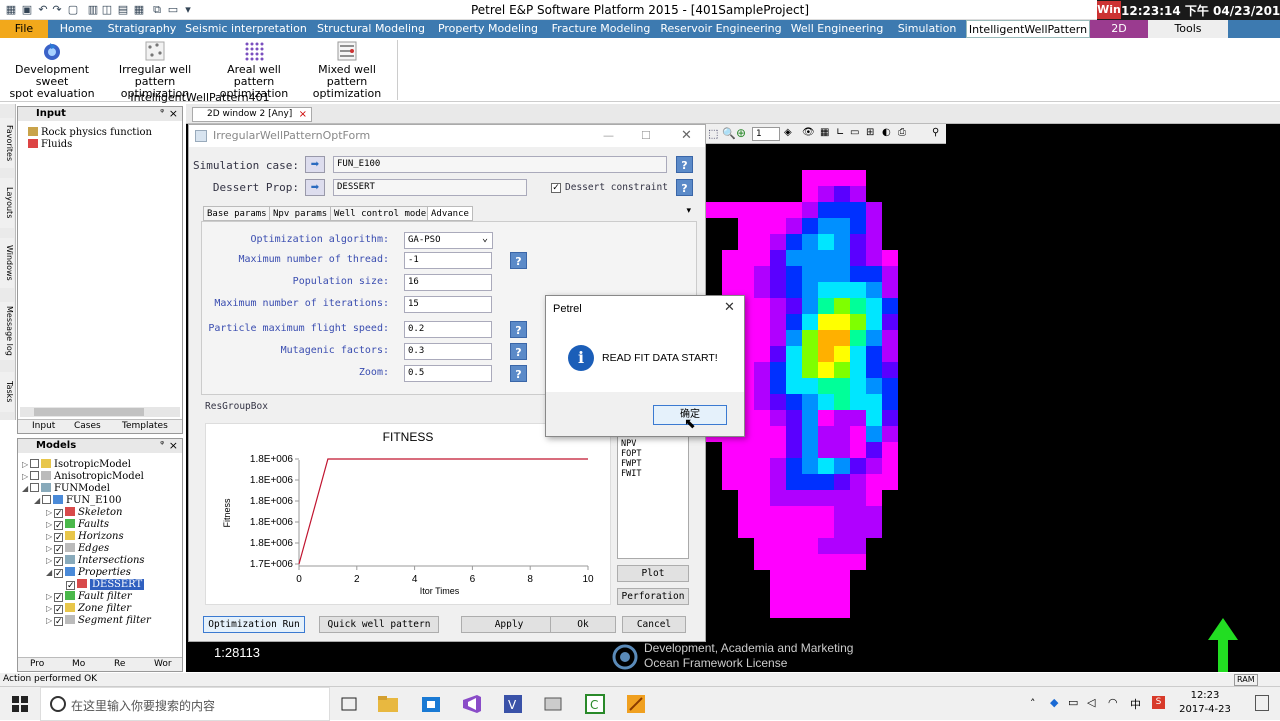  What do you see at coordinates (162, 113) in the screenshot?
I see `pin-icon: ᵠ` at bounding box center [162, 113].